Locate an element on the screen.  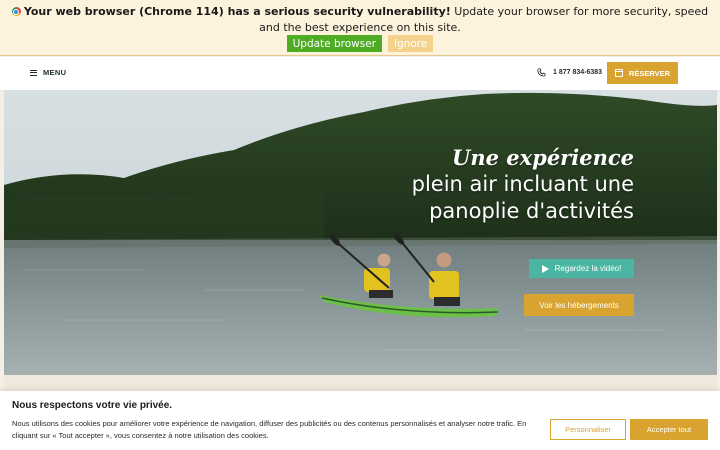
phone-icon is located at coordinates (541, 72).